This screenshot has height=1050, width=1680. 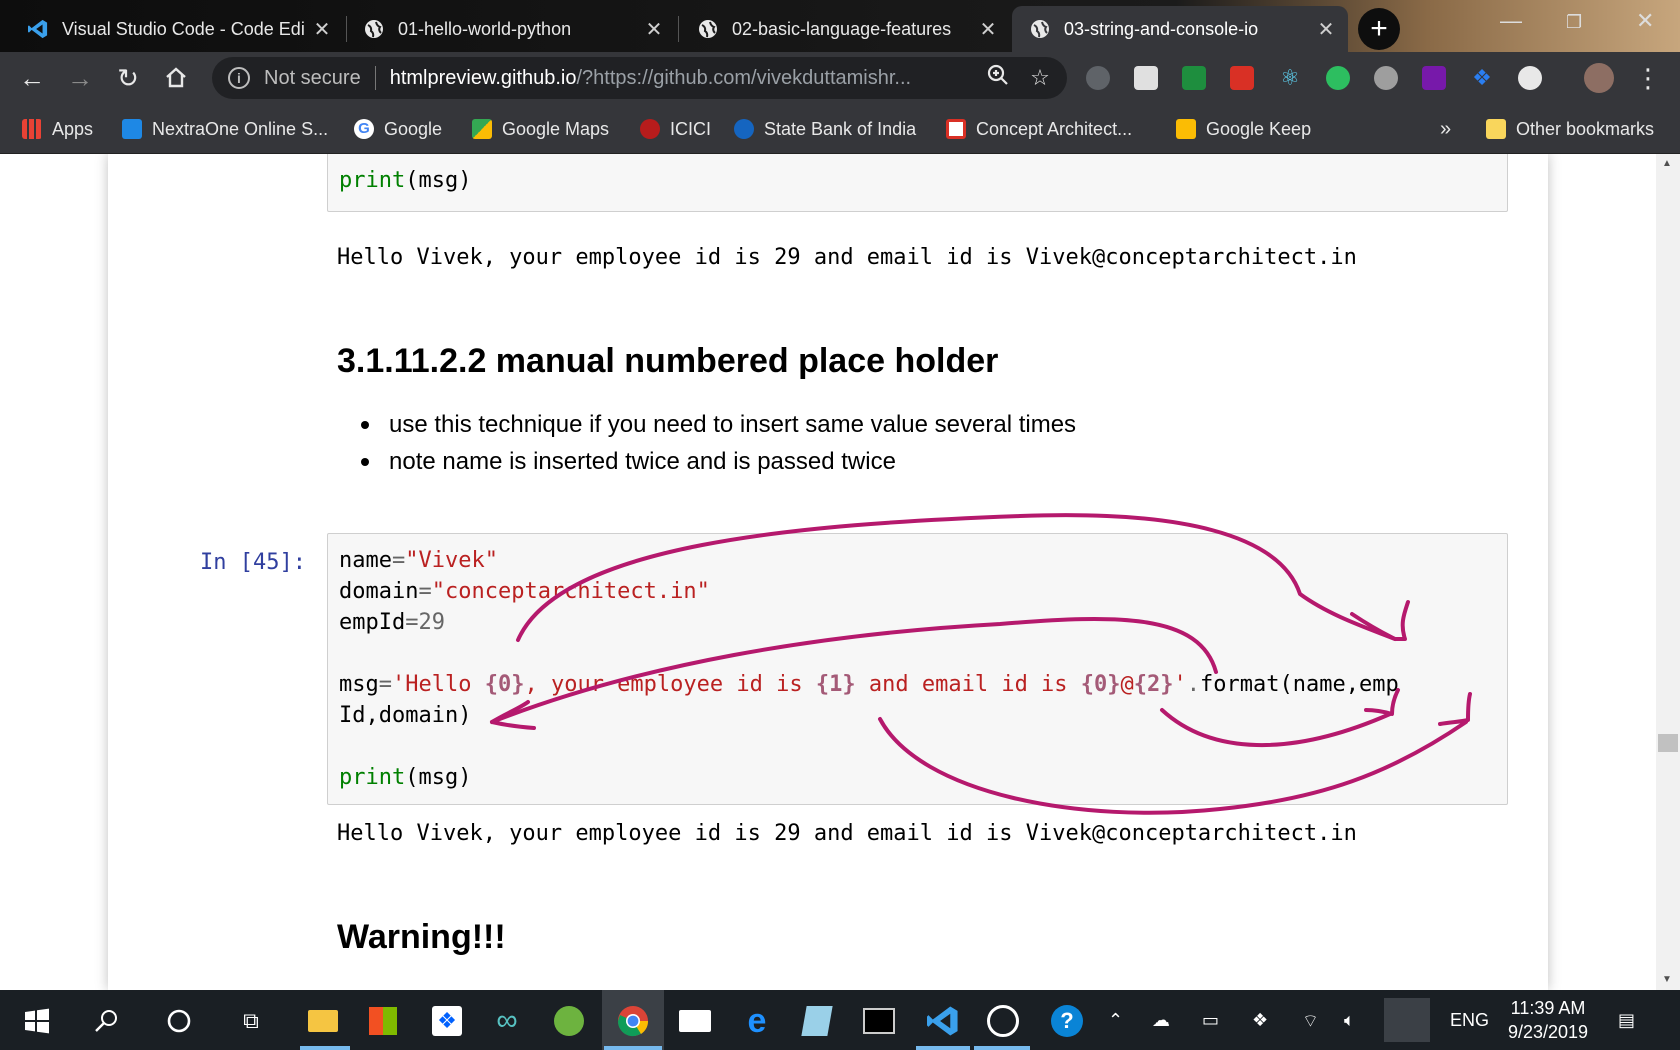 What do you see at coordinates (312, 78) in the screenshot?
I see `security-label: Not secure` at bounding box center [312, 78].